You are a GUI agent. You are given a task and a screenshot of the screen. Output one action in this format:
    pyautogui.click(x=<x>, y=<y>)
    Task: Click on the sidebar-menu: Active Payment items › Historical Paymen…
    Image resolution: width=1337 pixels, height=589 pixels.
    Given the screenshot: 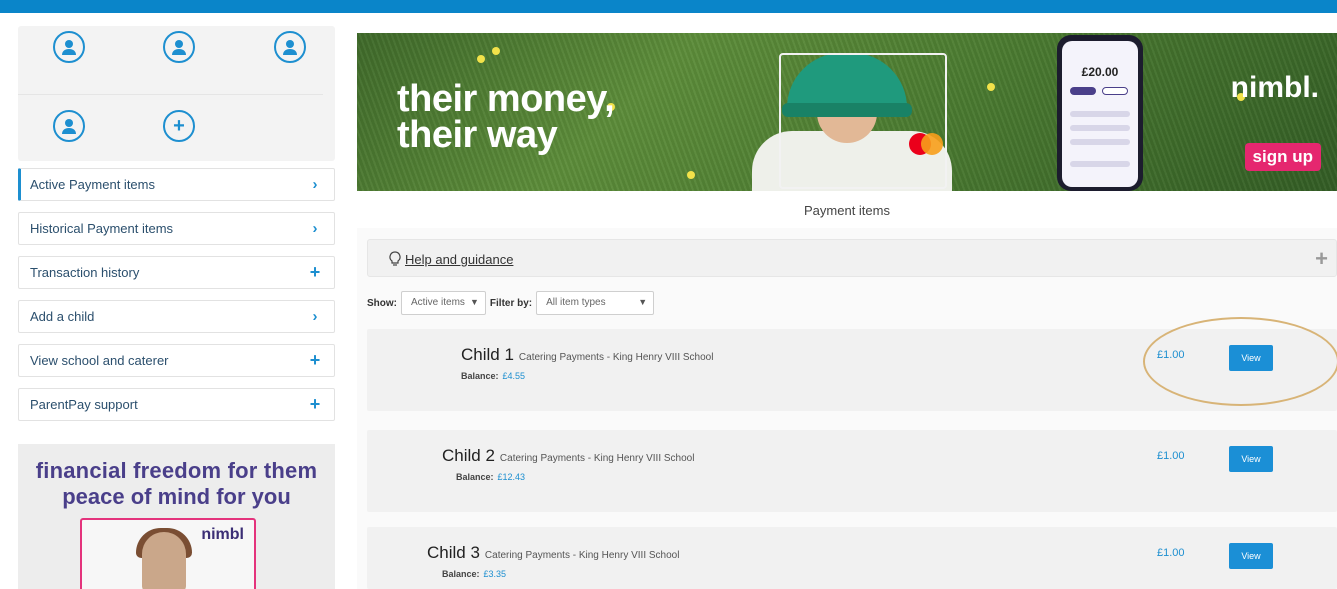 What is the action you would take?
    pyautogui.click(x=176, y=294)
    